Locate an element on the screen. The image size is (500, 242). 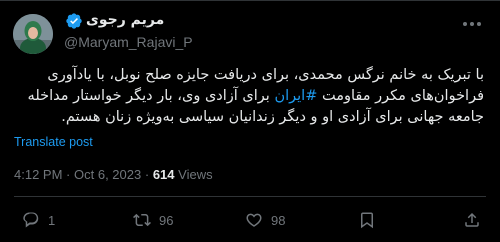
reply-icon is located at coordinates (31, 220).